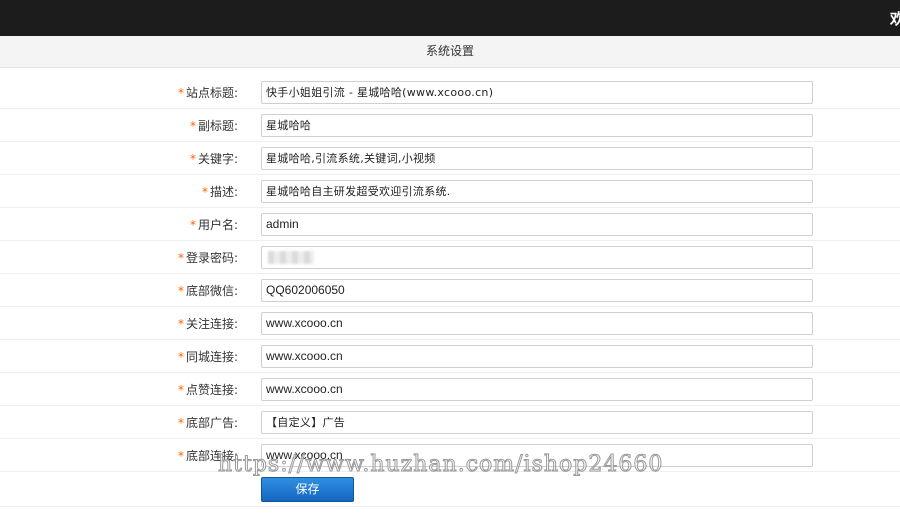 The height and width of the screenshot is (526, 900). I want to click on subtitle-input, so click(537, 125).